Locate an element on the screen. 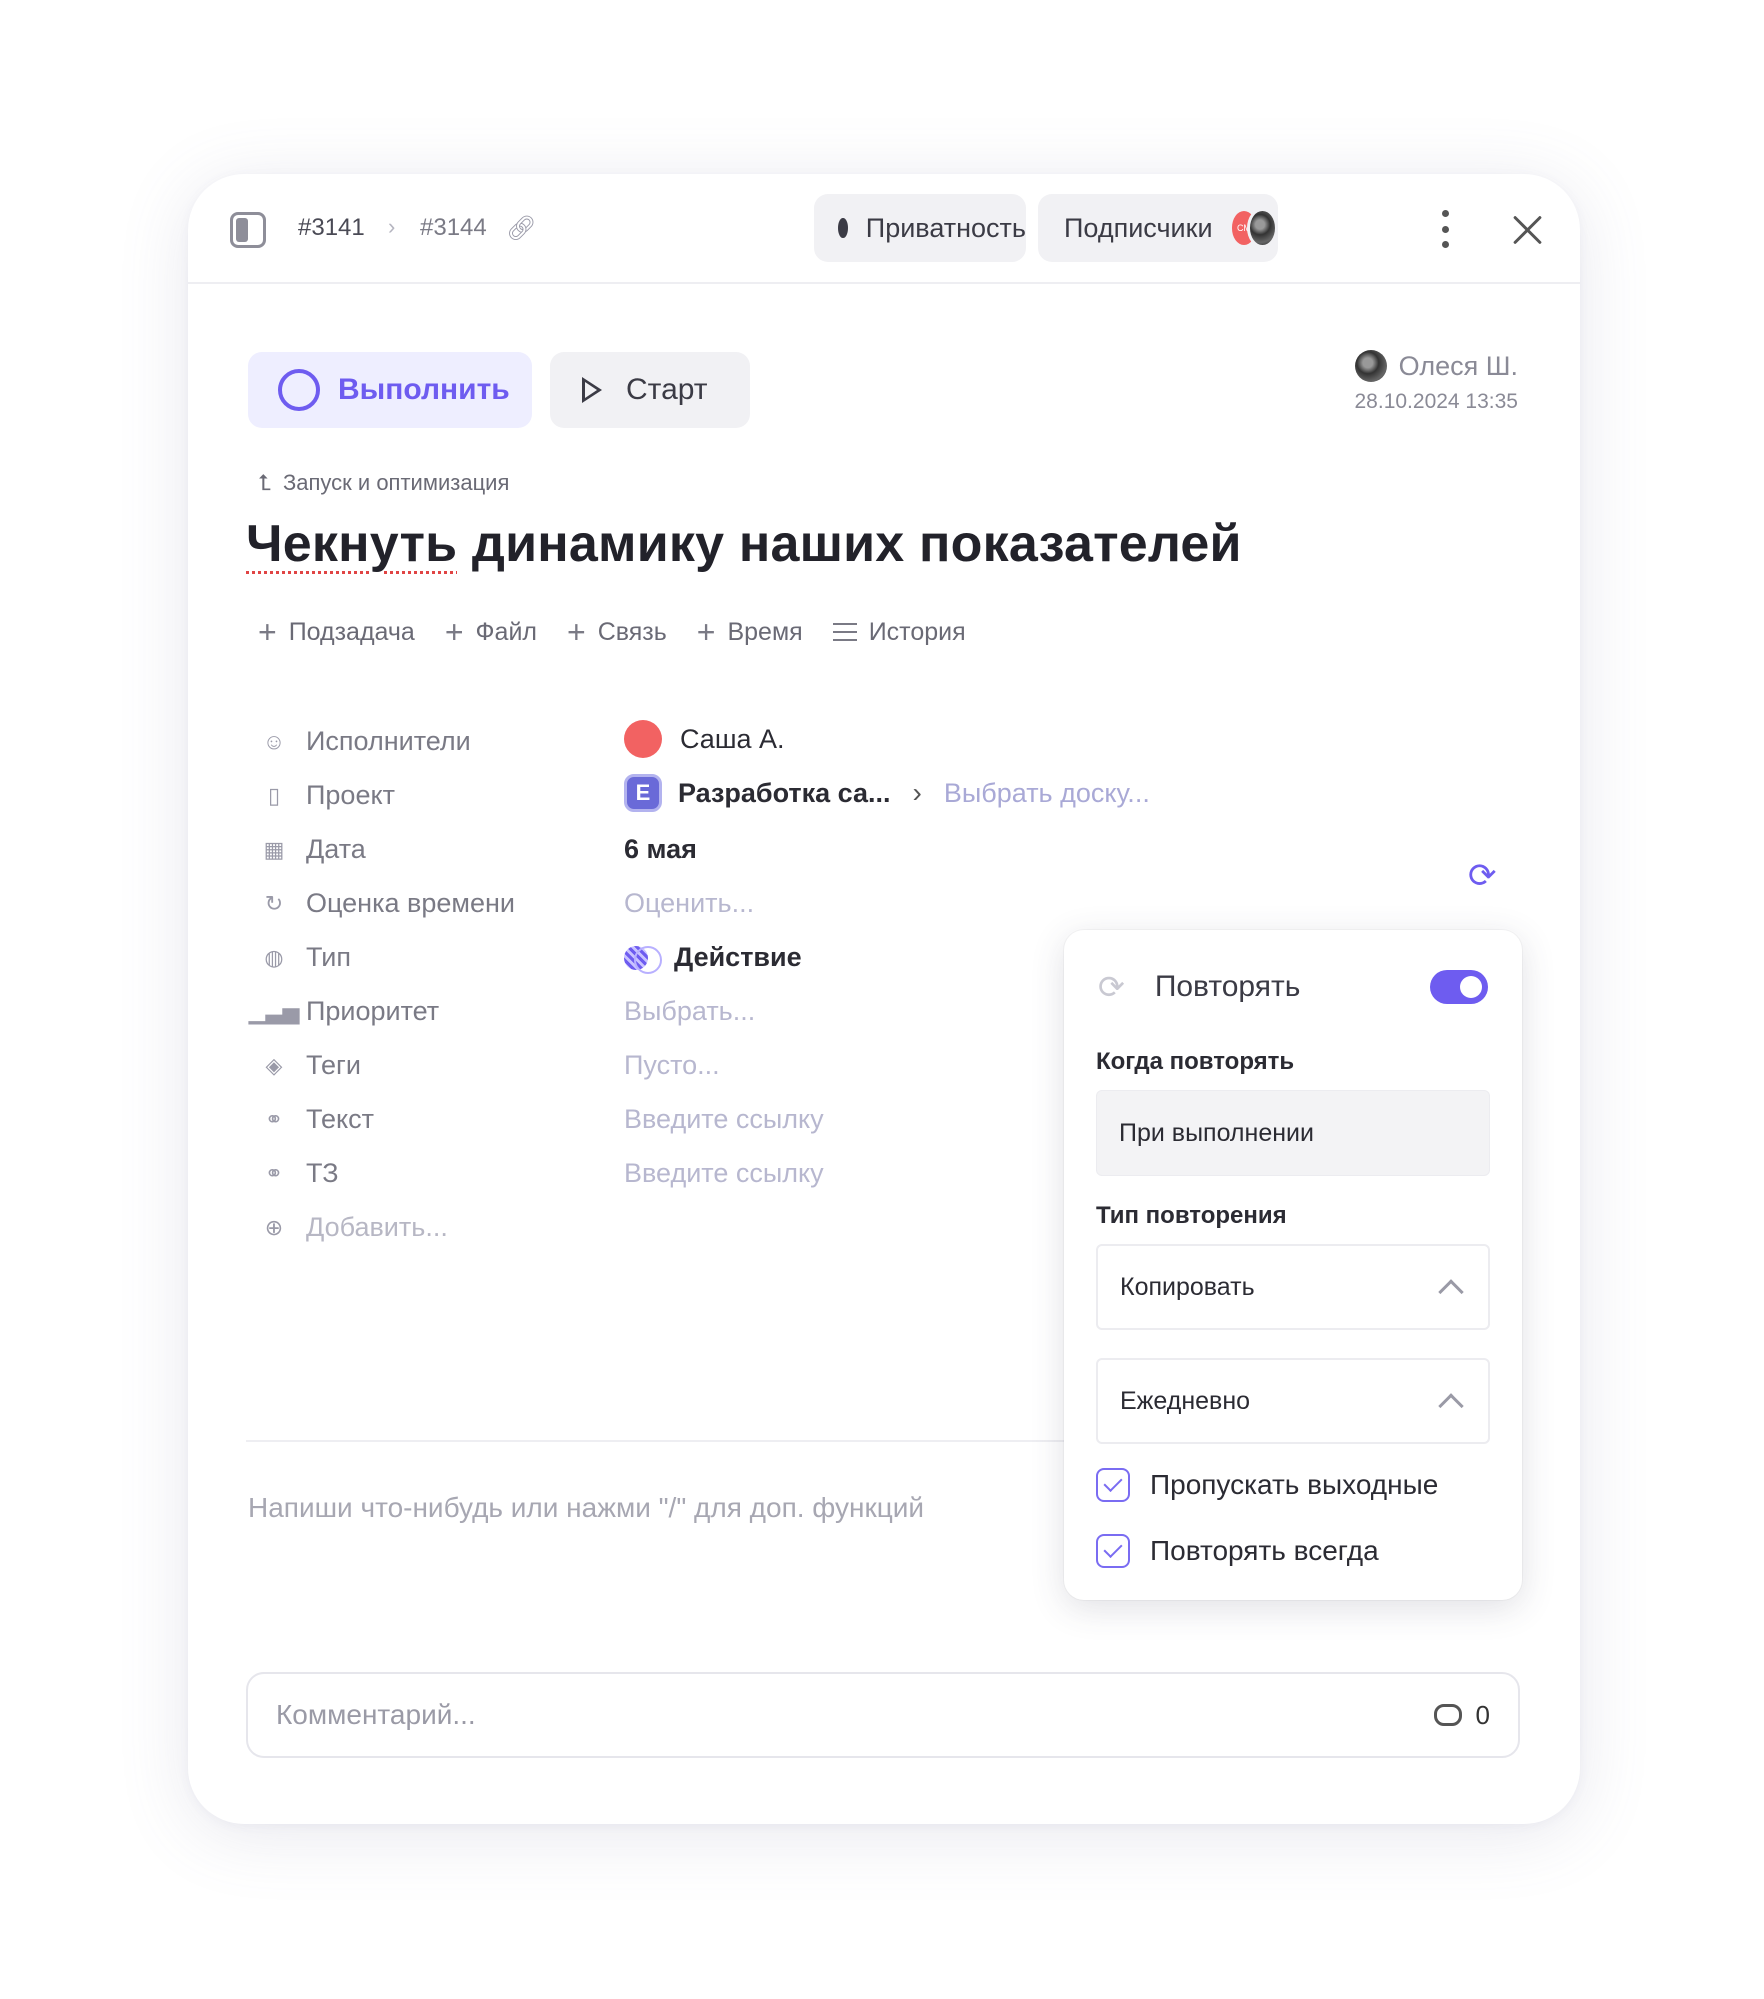 The height and width of the screenshot is (1999, 1764). repeat-type-value: Копировать is located at coordinates (1187, 1286).